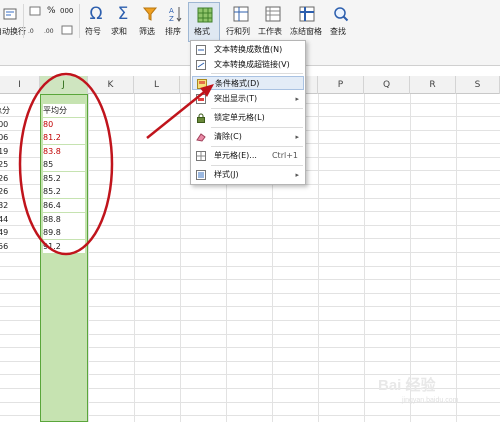 Image resolution: width=500 pixels, height=422 pixels. I want to click on cell-average-value: 89.8, so click(64, 232).